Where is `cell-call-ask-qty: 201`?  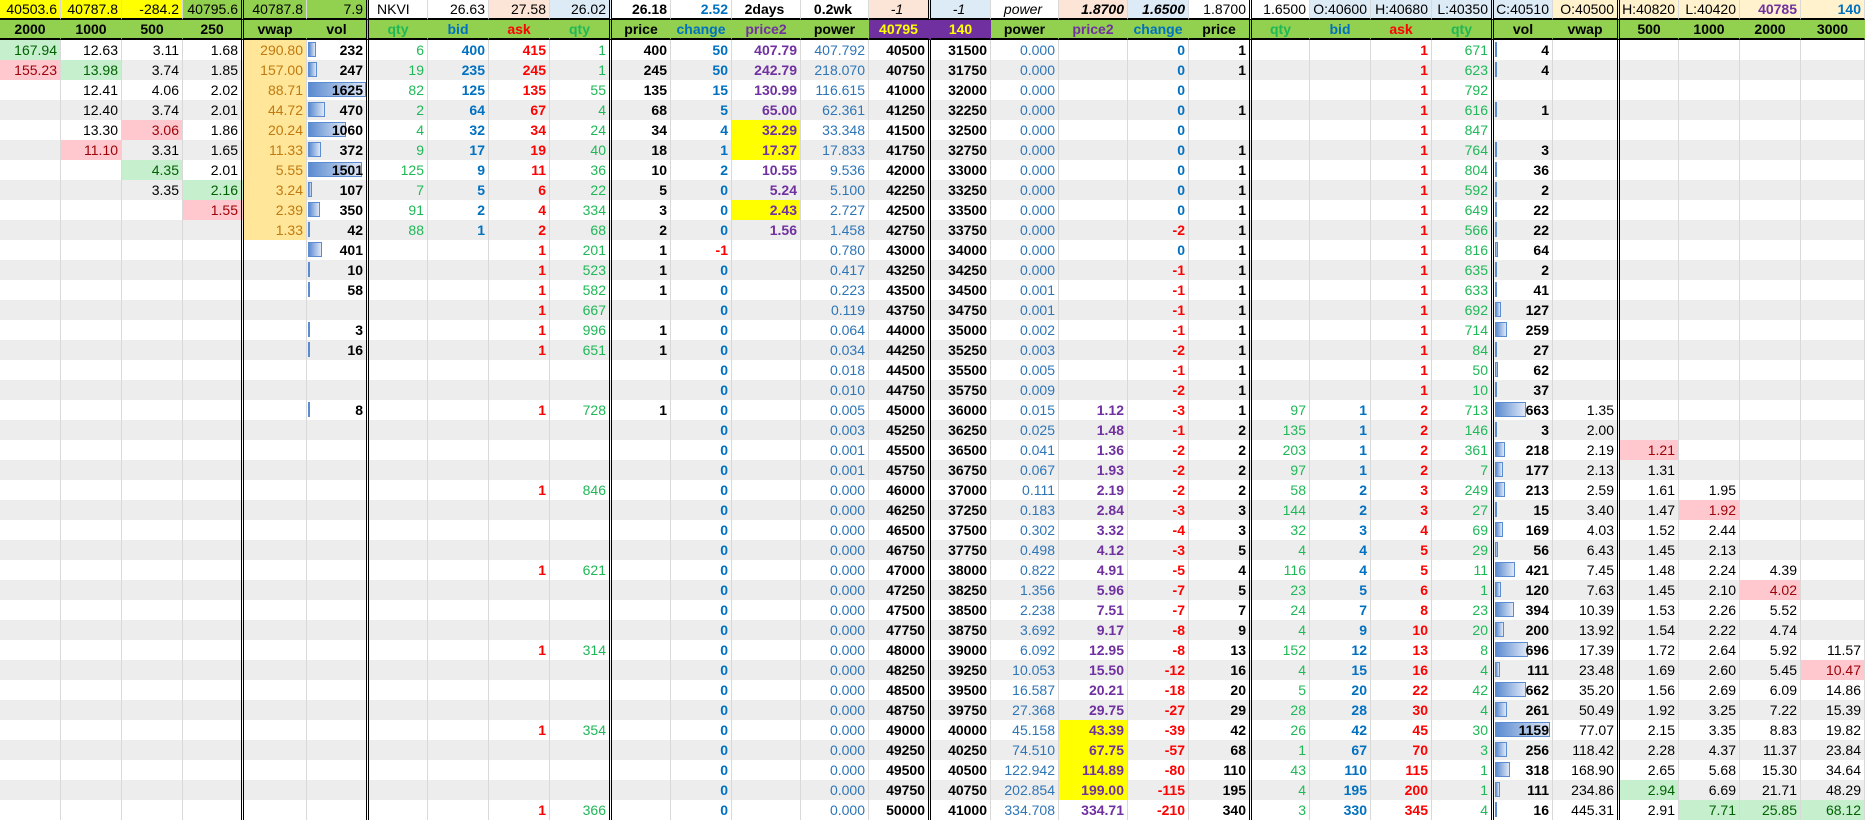 cell-call-ask-qty: 201 is located at coordinates (581, 250).